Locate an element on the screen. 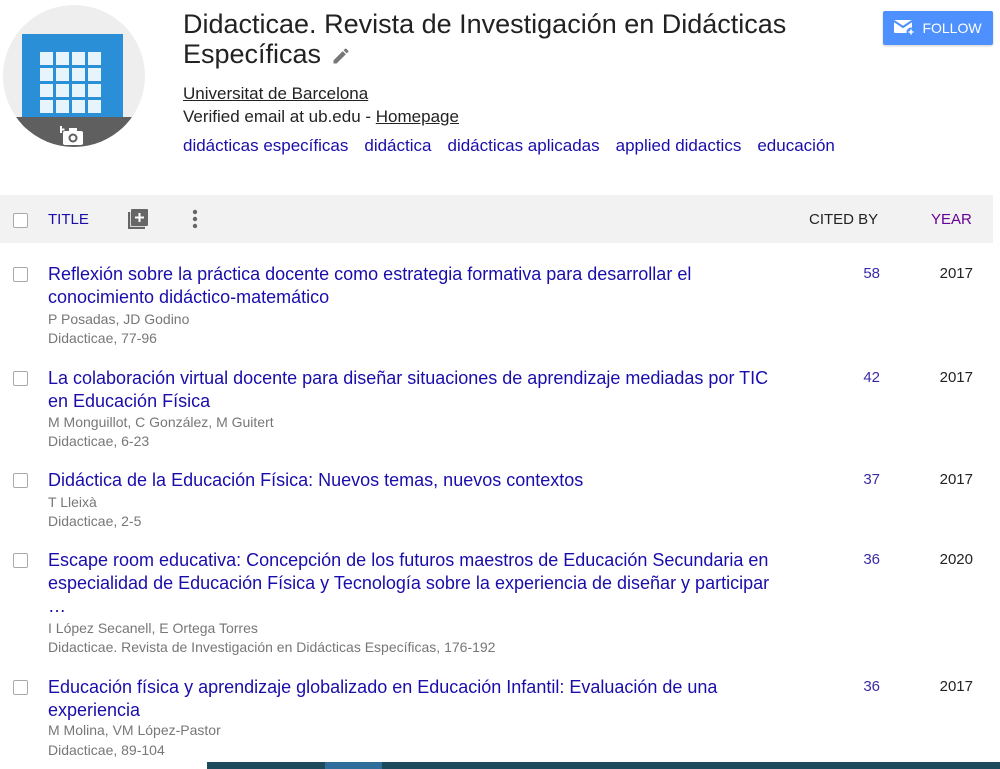 The width and height of the screenshot is (1000, 769). email-text: Verified email at ub.edu - is located at coordinates (279, 116).